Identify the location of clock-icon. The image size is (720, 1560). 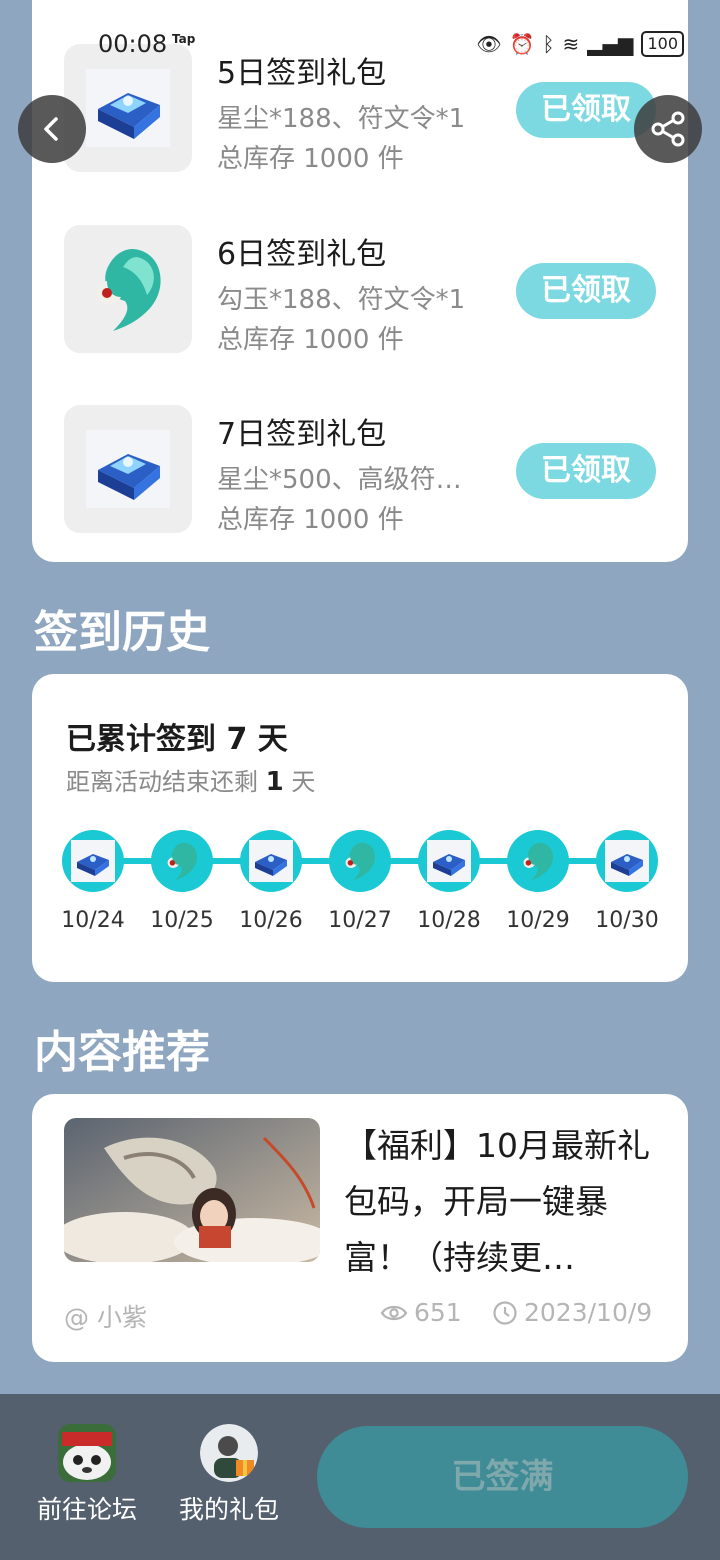
(505, 1312).